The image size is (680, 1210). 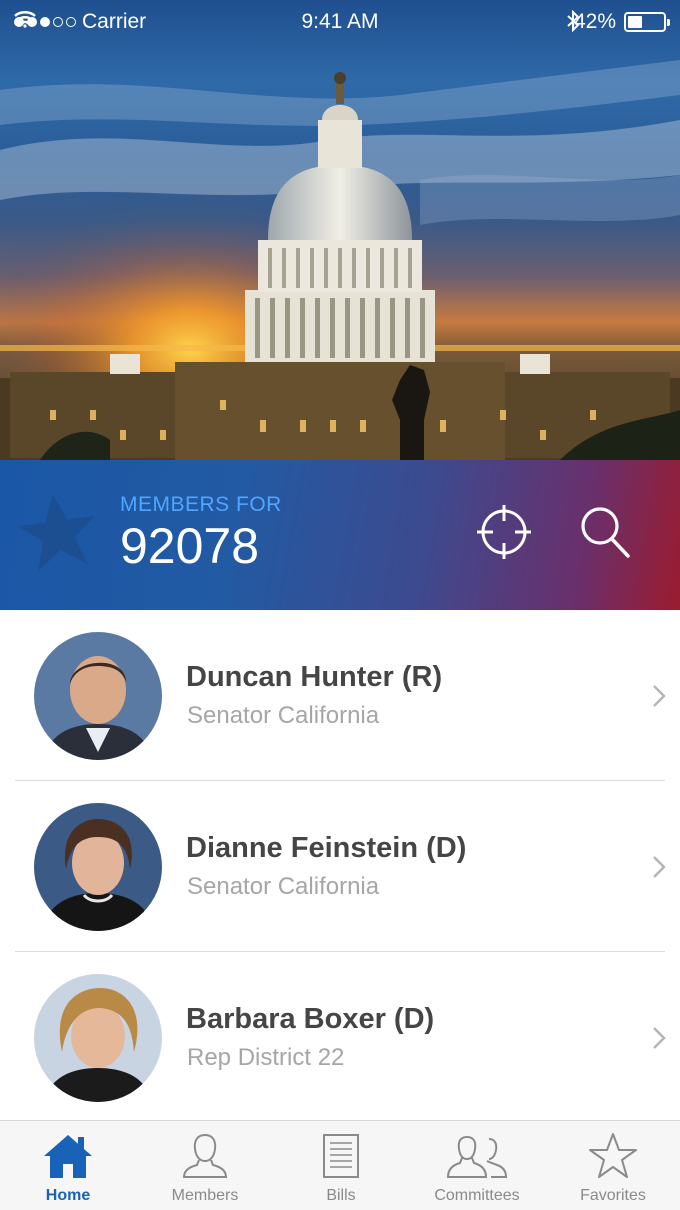 What do you see at coordinates (340, 695) in the screenshot?
I see `list-item: Duncan Hunter (R) Senator California` at bounding box center [340, 695].